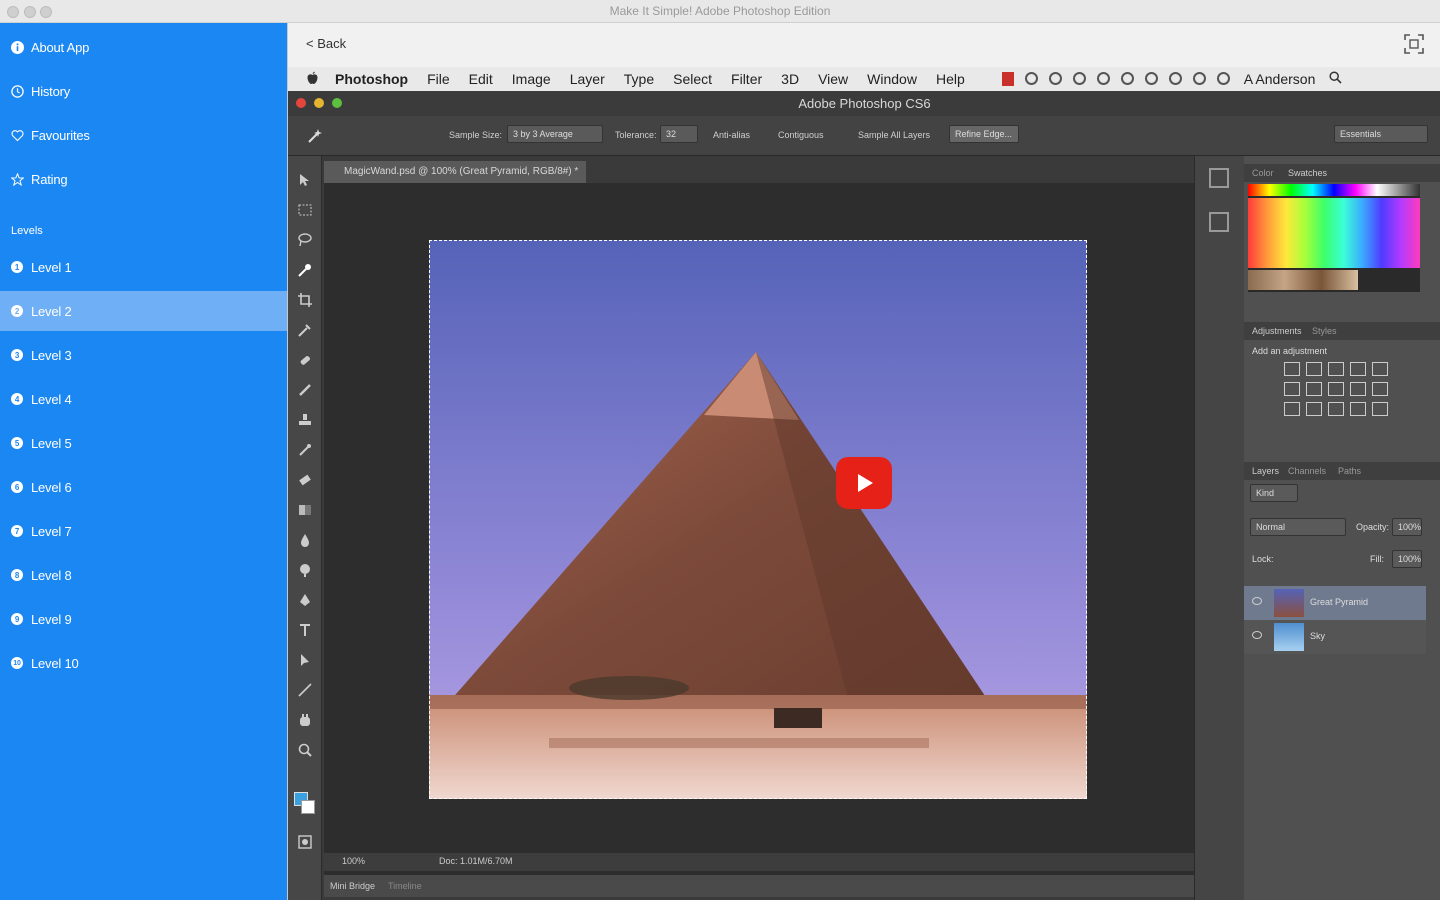 This screenshot has width=1440, height=900. Describe the element at coordinates (143, 311) in the screenshot. I see `sidebar-item-level-2: 2 Level 2` at that location.